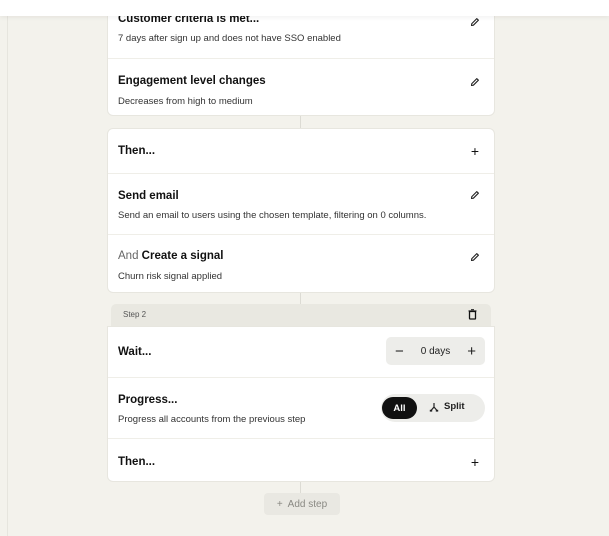 The image size is (609, 536). I want to click on wait-row: Wait... − 0 days +, so click(301, 352).